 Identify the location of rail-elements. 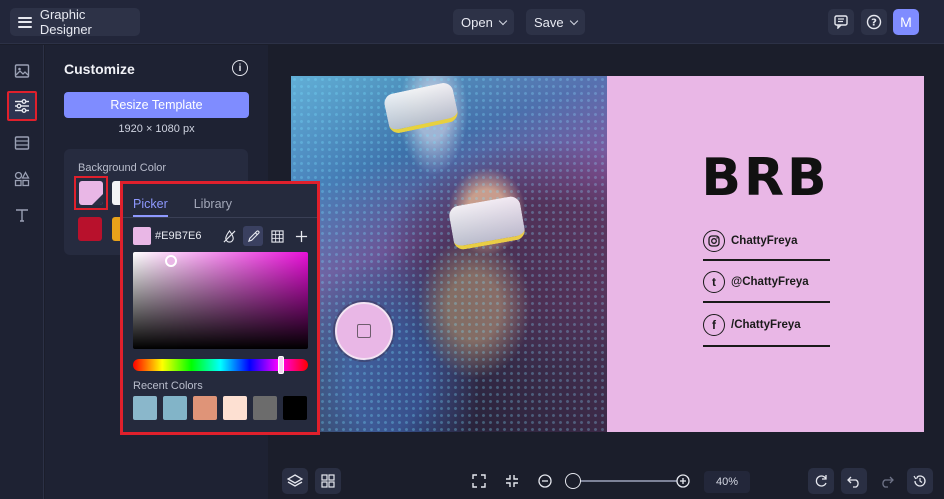
(22, 179).